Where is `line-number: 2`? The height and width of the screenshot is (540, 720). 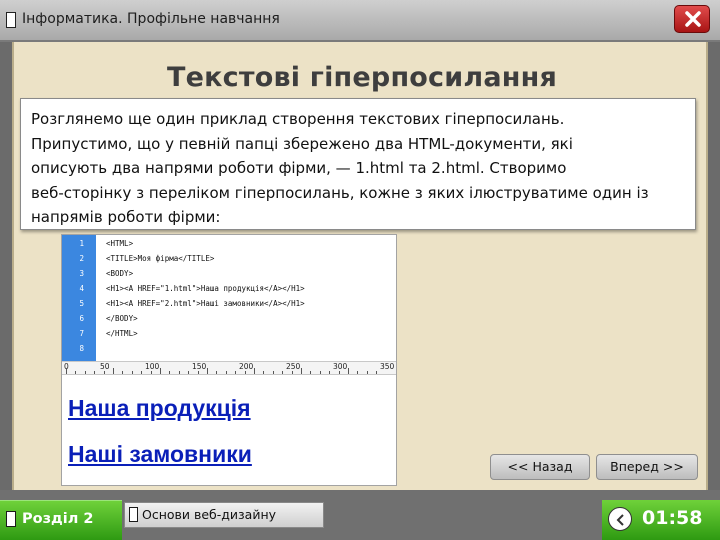 line-number: 2 is located at coordinates (81, 258).